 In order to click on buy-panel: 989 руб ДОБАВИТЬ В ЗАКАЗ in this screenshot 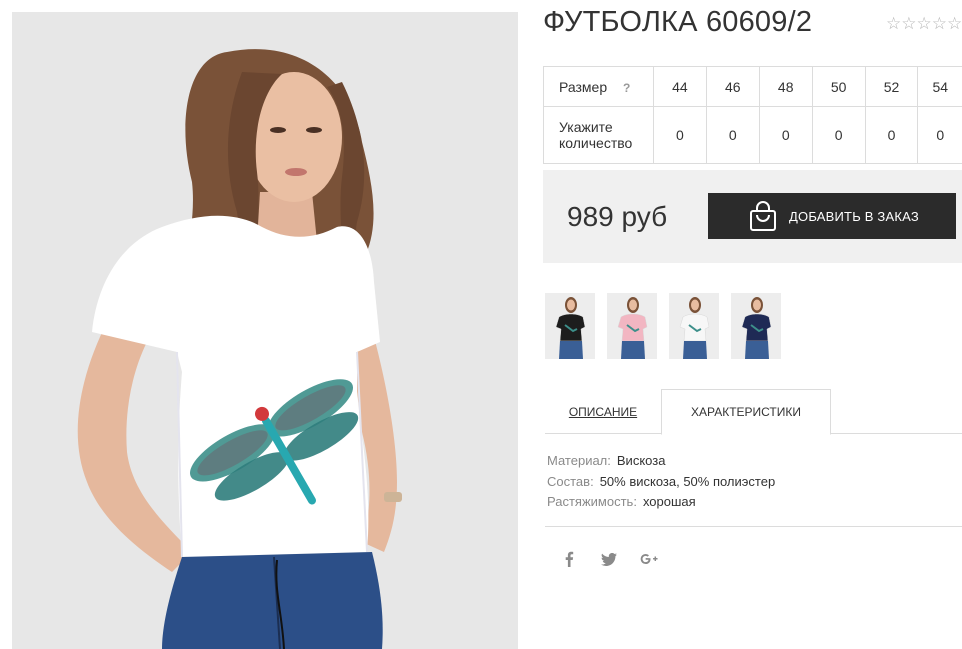, I will do `click(752, 216)`.